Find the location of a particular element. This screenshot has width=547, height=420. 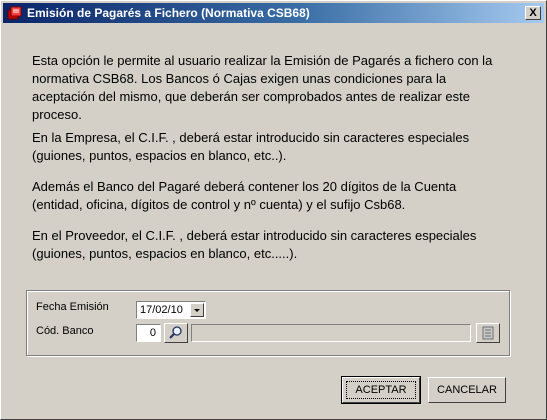

list-icon is located at coordinates (488, 333).